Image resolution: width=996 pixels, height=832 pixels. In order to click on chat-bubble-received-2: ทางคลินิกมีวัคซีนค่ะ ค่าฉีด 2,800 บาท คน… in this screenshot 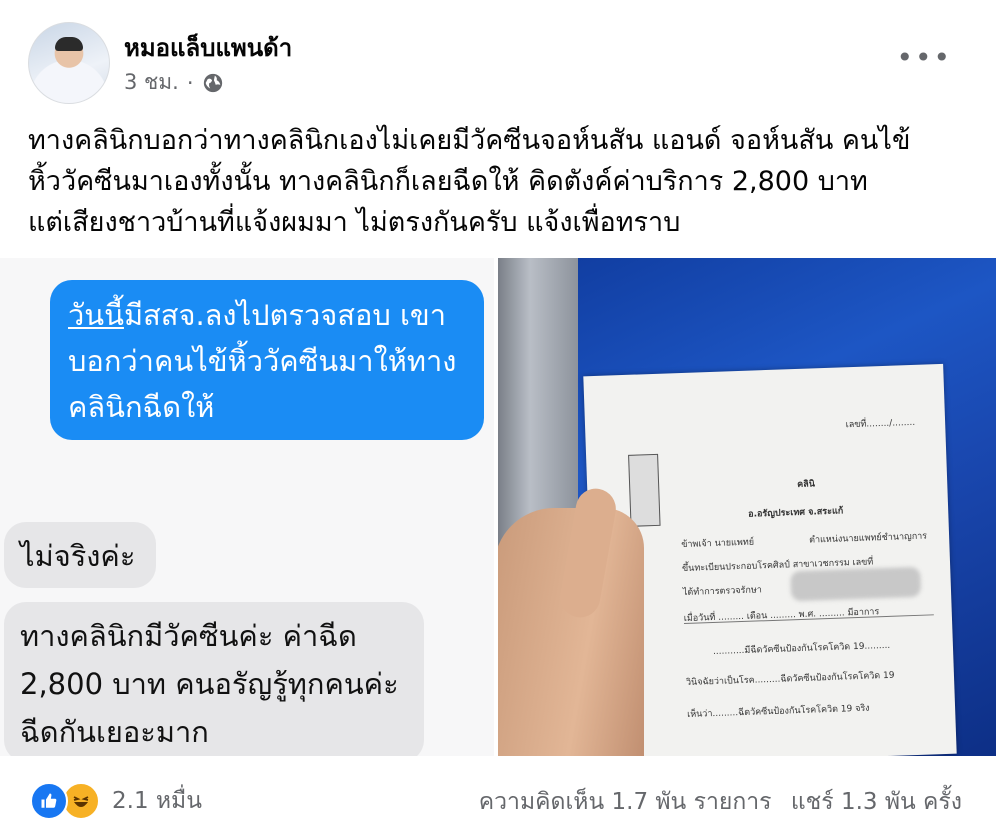, I will do `click(214, 679)`.